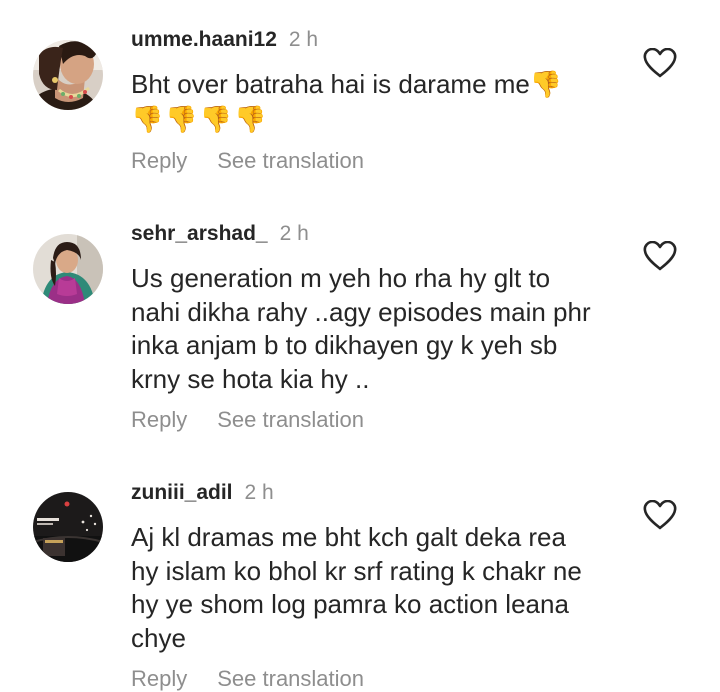 This screenshot has width=720, height=692. What do you see at coordinates (199, 233) in the screenshot?
I see `comment-username: sehr_arshad_` at bounding box center [199, 233].